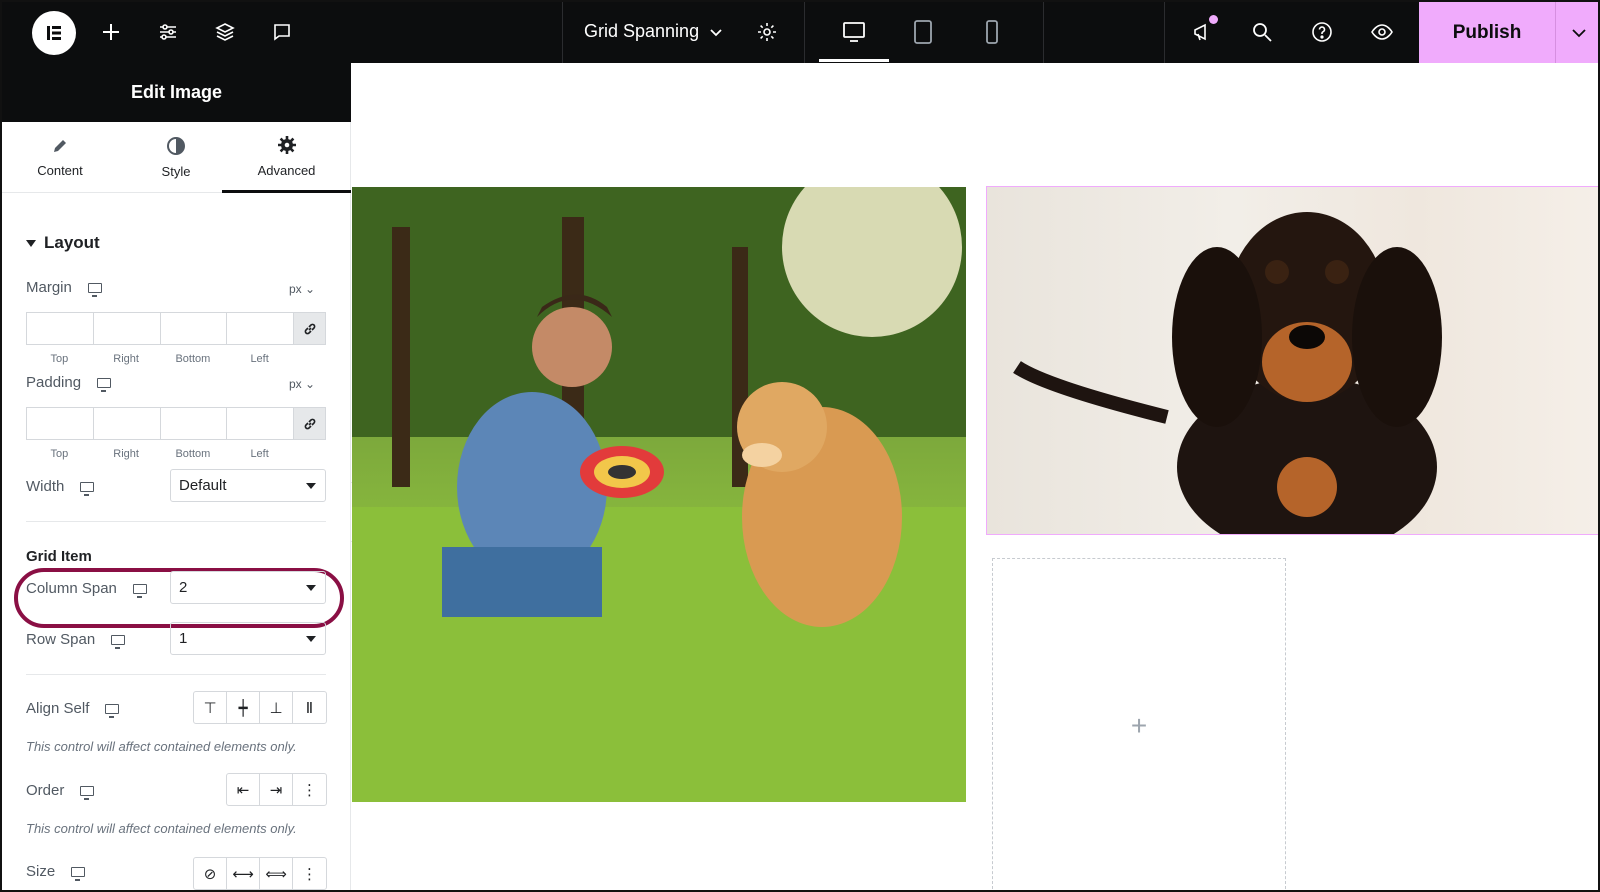 The height and width of the screenshot is (892, 1600). What do you see at coordinates (210, 707) in the screenshot?
I see `align-start-icon: ⊤` at bounding box center [210, 707].